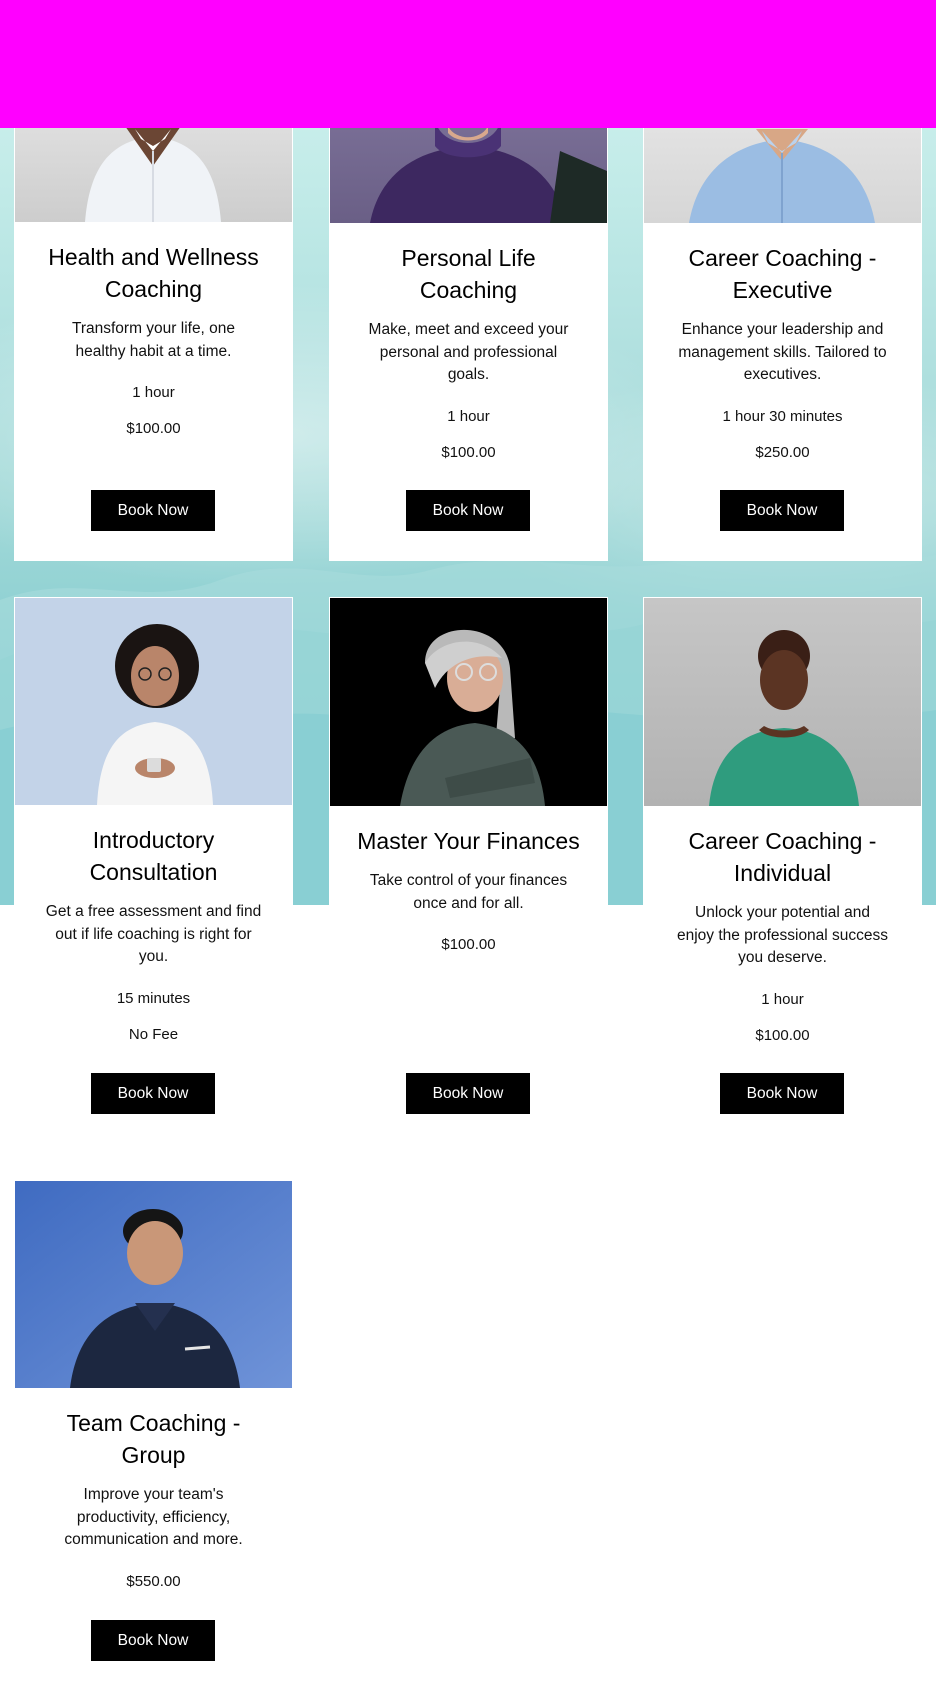 This screenshot has height=1705, width=936. I want to click on service-price: $550.00, so click(153, 1581).